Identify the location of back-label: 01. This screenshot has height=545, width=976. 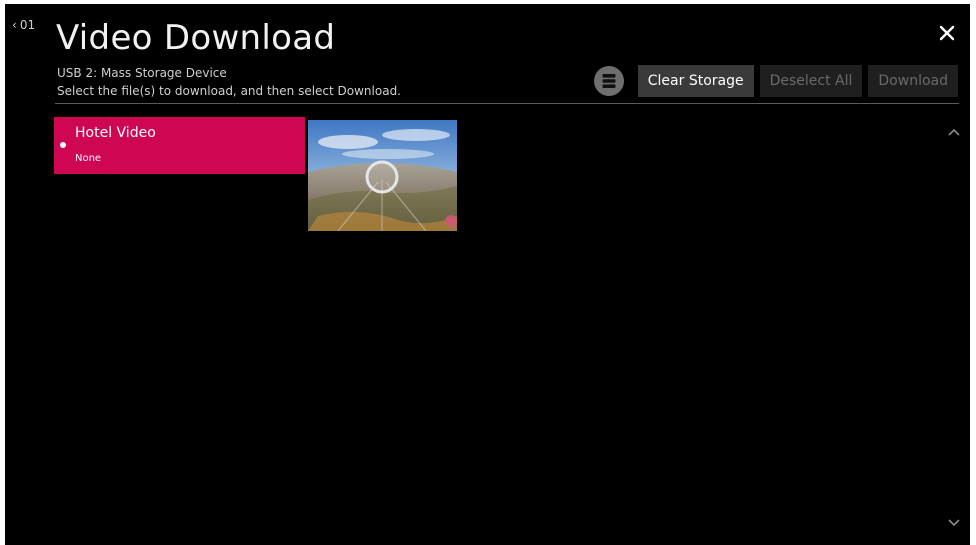
(27, 25).